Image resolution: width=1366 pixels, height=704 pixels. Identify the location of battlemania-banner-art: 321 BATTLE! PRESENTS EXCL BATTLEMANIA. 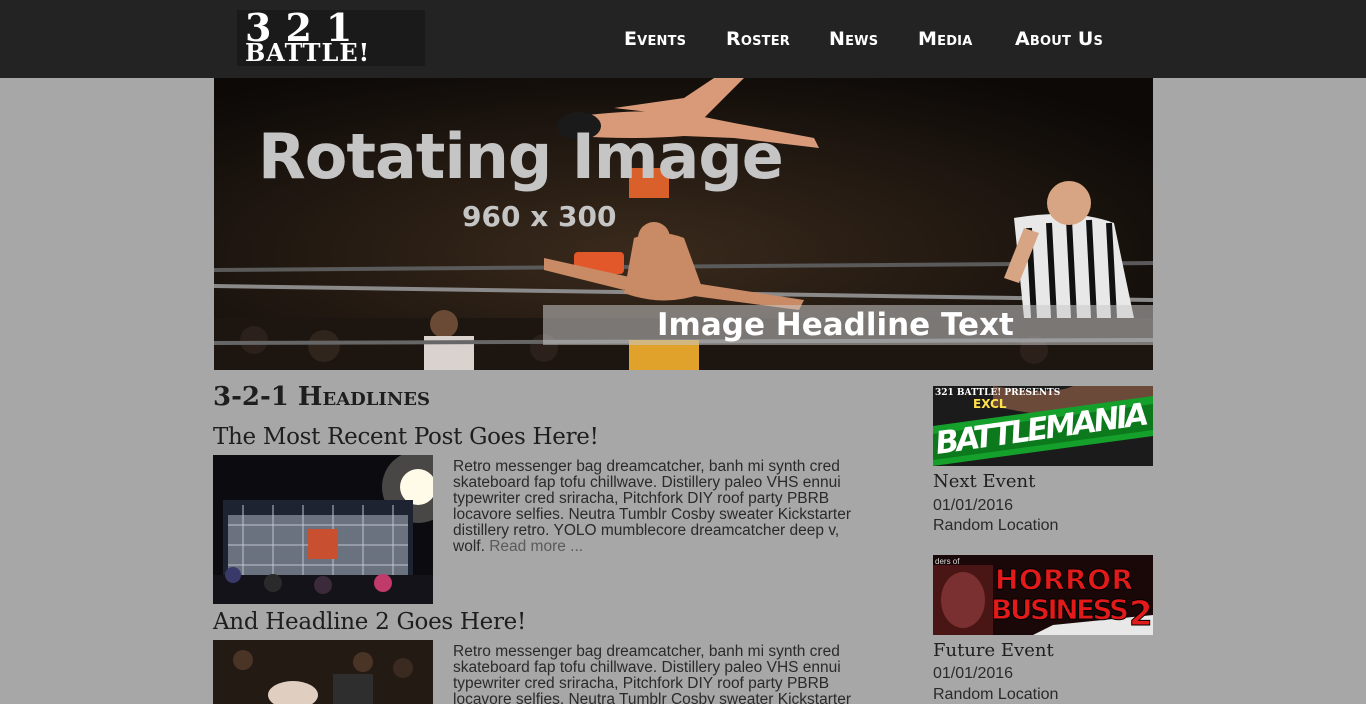
(1043, 426).